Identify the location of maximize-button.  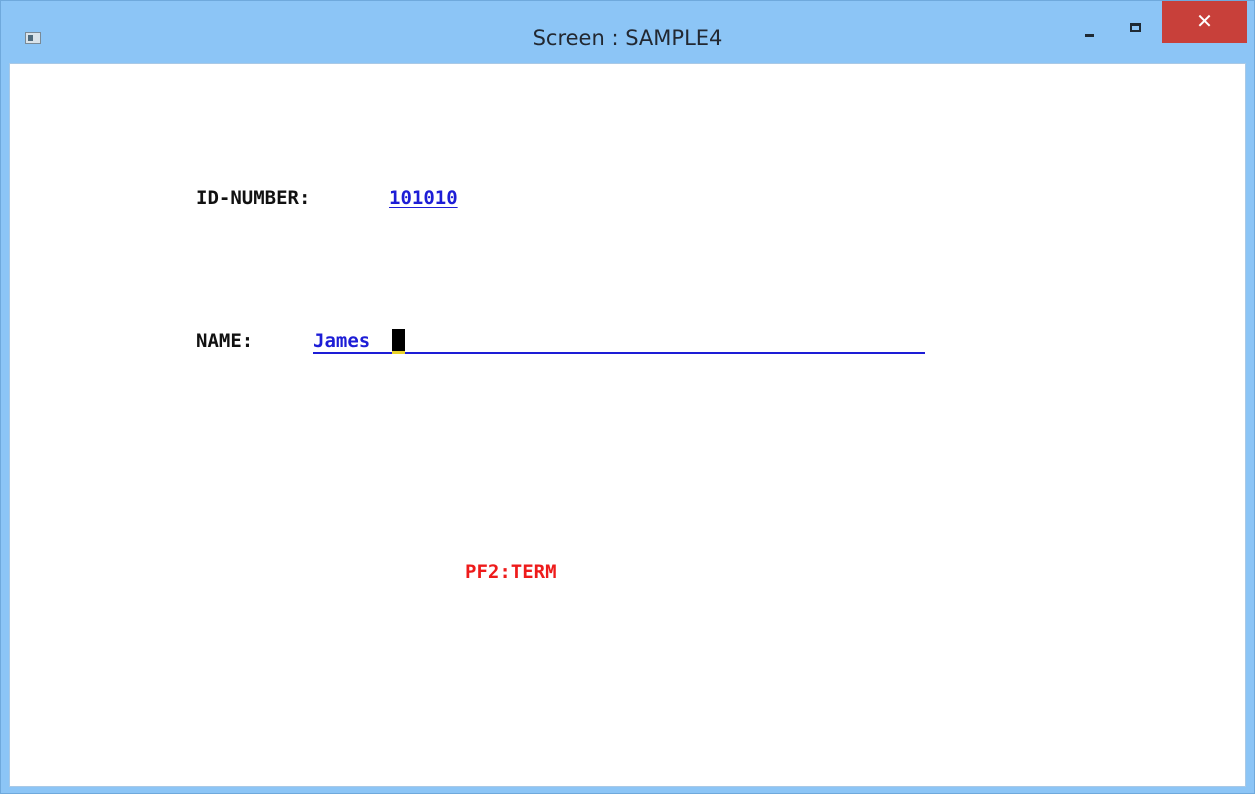
(1136, 25).